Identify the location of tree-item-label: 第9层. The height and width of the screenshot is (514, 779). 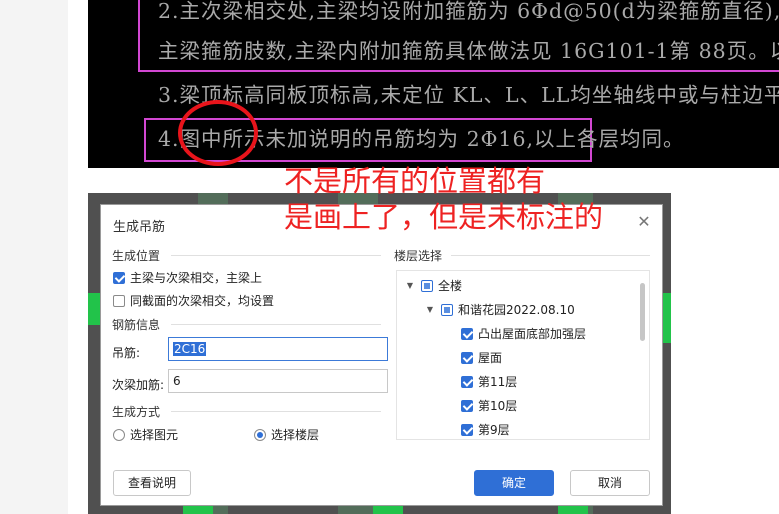
(494, 430).